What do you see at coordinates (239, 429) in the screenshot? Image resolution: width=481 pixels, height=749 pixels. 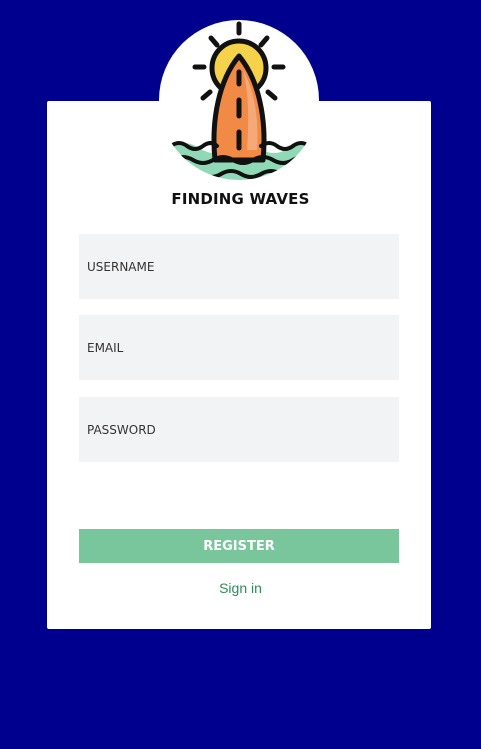 I see `password-input` at bounding box center [239, 429].